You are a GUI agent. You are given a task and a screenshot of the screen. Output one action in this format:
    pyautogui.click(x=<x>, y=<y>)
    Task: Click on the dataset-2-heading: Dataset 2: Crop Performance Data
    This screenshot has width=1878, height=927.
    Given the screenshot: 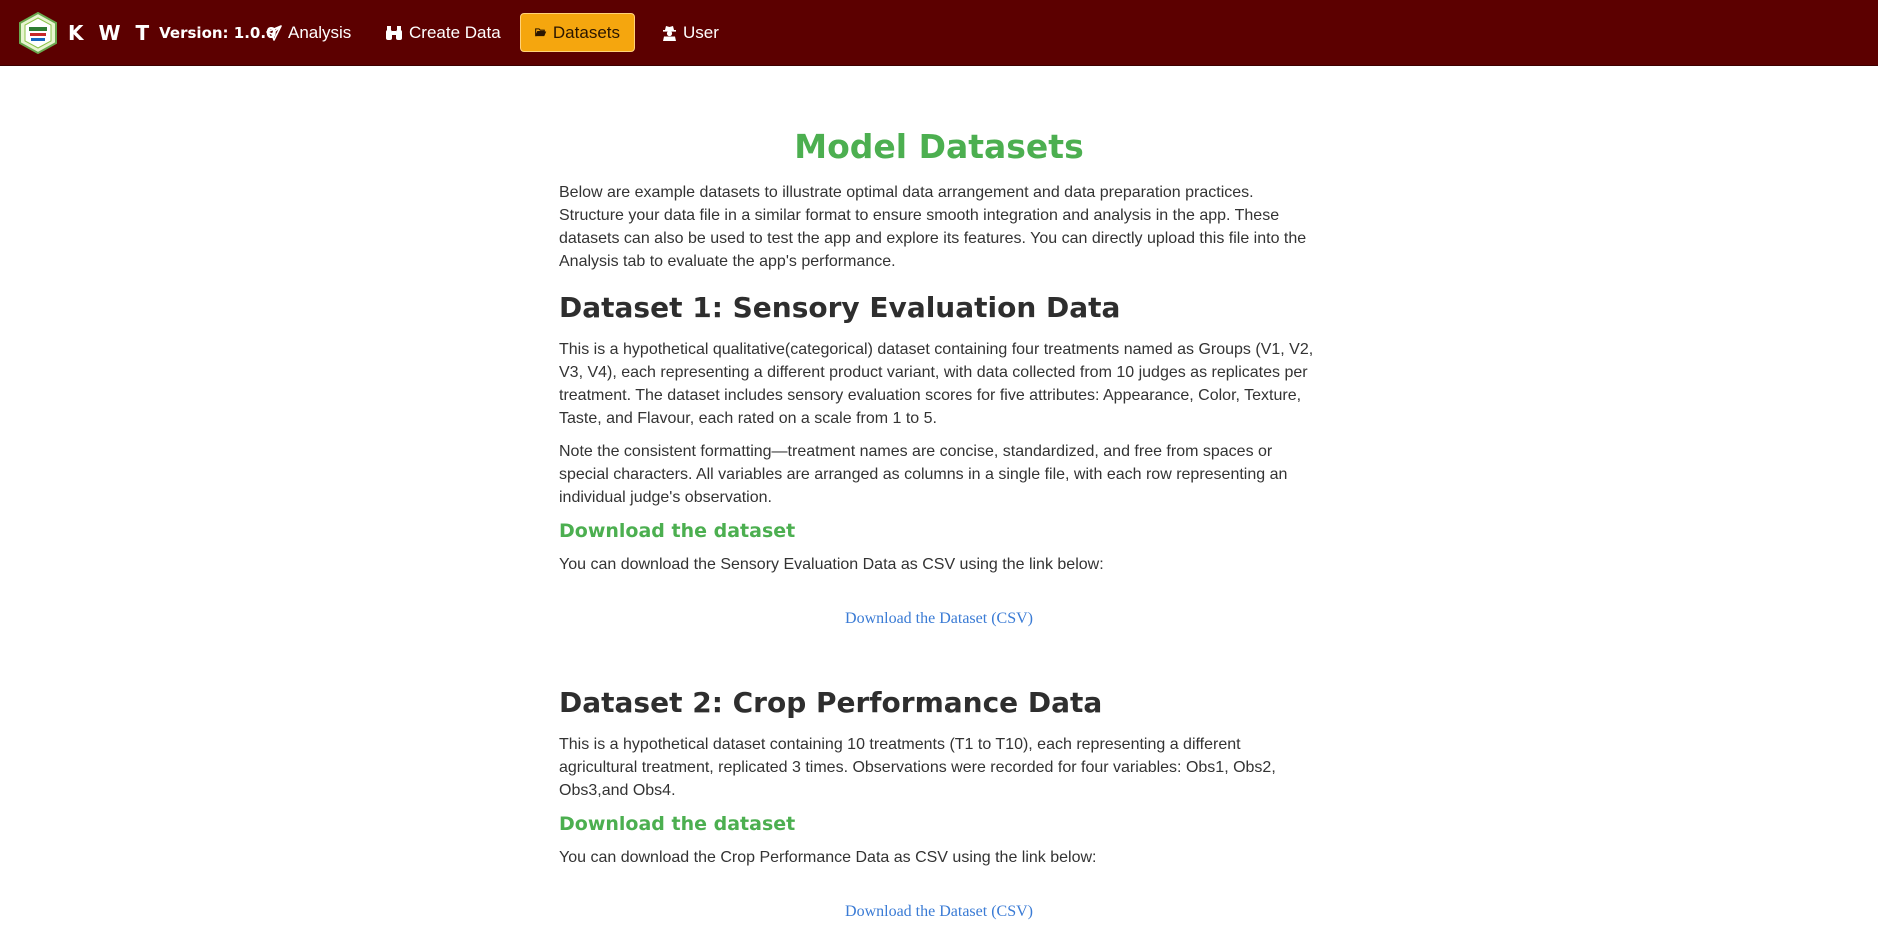 What is the action you would take?
    pyautogui.click(x=831, y=702)
    